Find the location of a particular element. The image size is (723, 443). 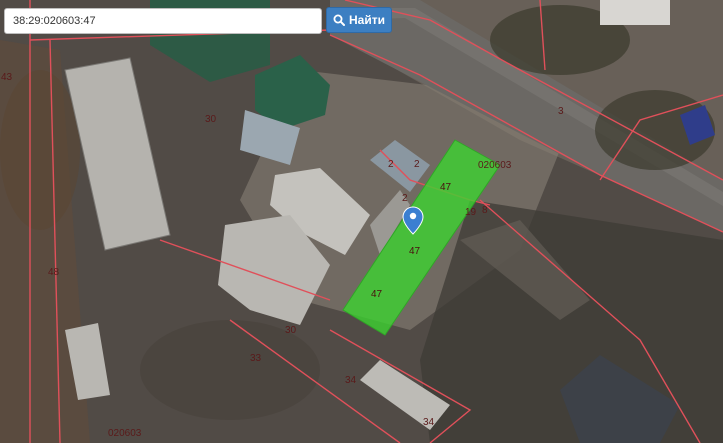

label-19: 19 is located at coordinates (471, 212).